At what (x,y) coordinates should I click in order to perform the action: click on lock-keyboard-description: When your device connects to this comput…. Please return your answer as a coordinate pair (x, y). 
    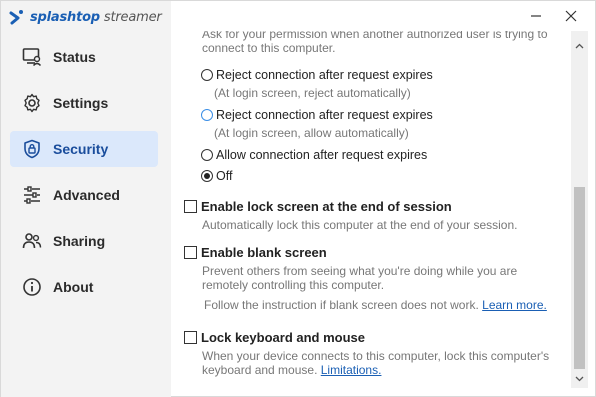
    Looking at the image, I should click on (382, 363).